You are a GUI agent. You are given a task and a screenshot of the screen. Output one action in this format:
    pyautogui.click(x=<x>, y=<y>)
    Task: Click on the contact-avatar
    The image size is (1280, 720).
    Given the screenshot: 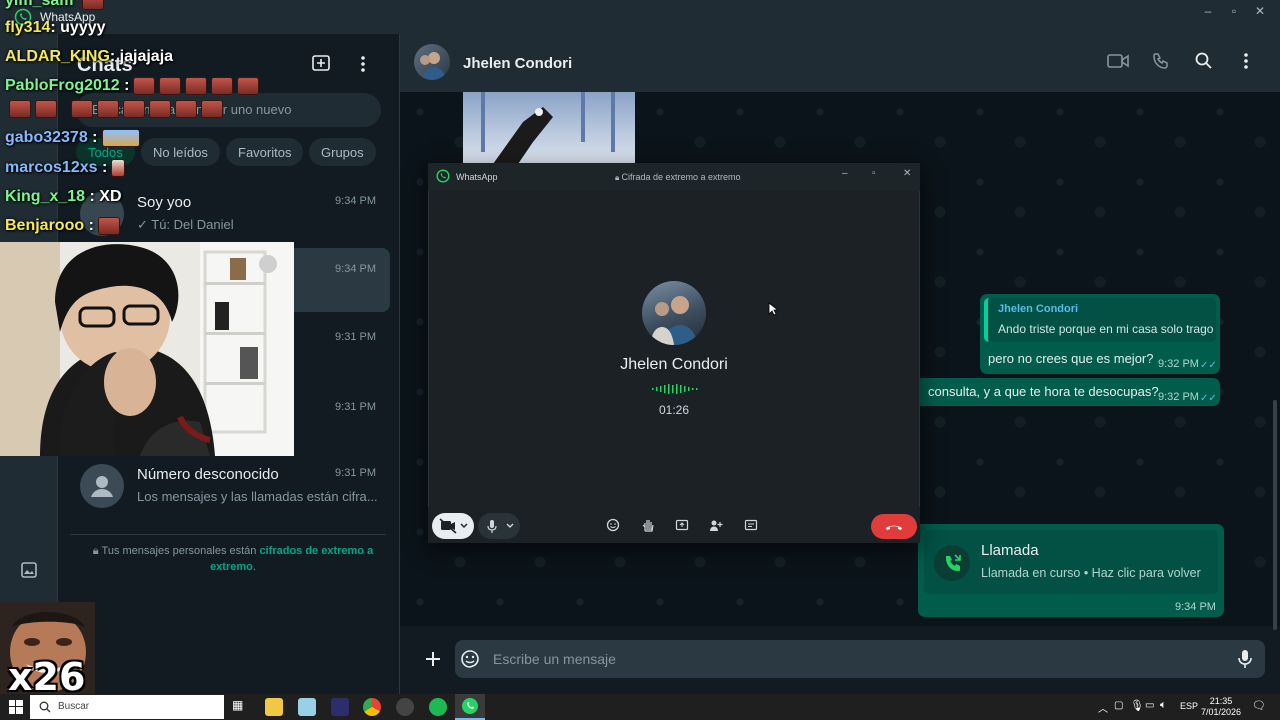 What is the action you would take?
    pyautogui.click(x=432, y=62)
    